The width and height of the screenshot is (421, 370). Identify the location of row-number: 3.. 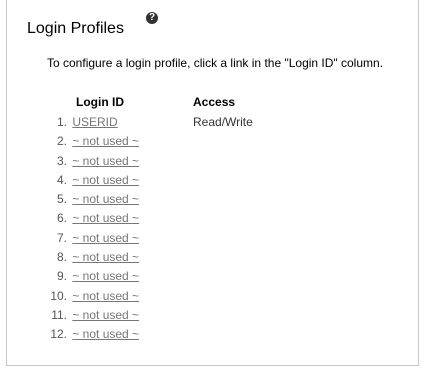
(61, 160).